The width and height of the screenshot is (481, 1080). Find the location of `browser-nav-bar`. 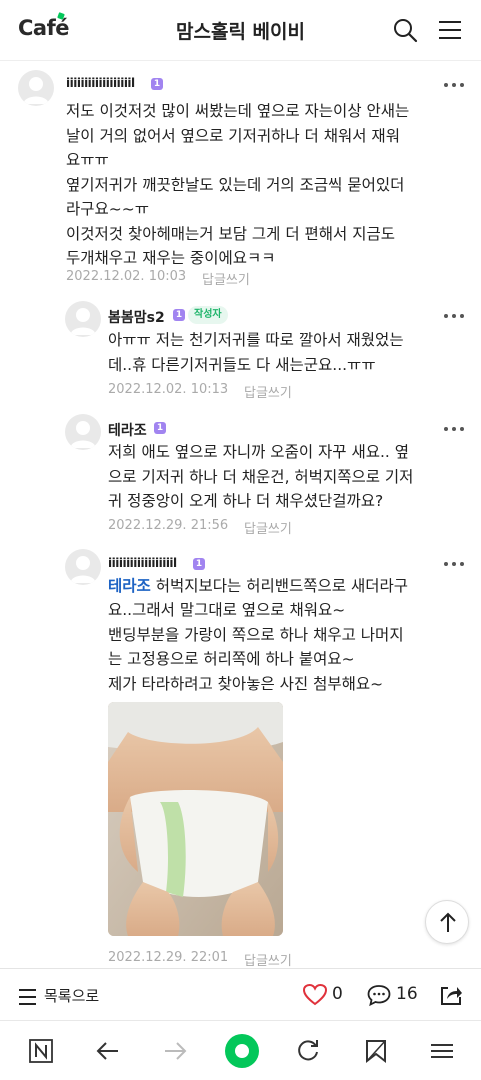

browser-nav-bar is located at coordinates (240, 1050).